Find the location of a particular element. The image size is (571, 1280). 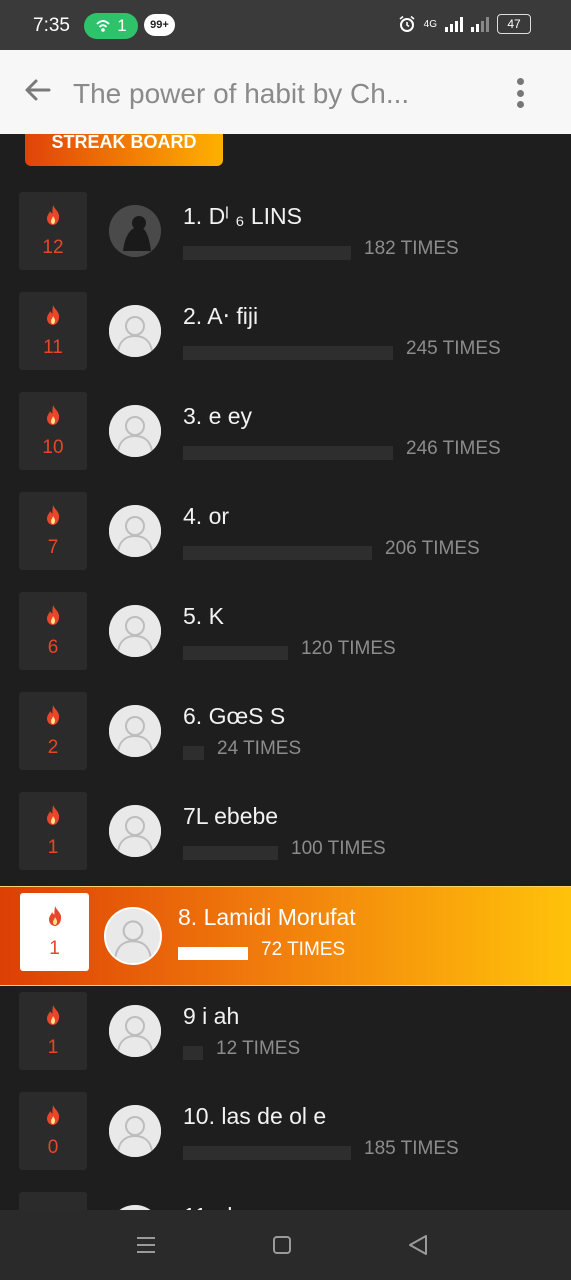

network-type: 4G is located at coordinates (430, 24).